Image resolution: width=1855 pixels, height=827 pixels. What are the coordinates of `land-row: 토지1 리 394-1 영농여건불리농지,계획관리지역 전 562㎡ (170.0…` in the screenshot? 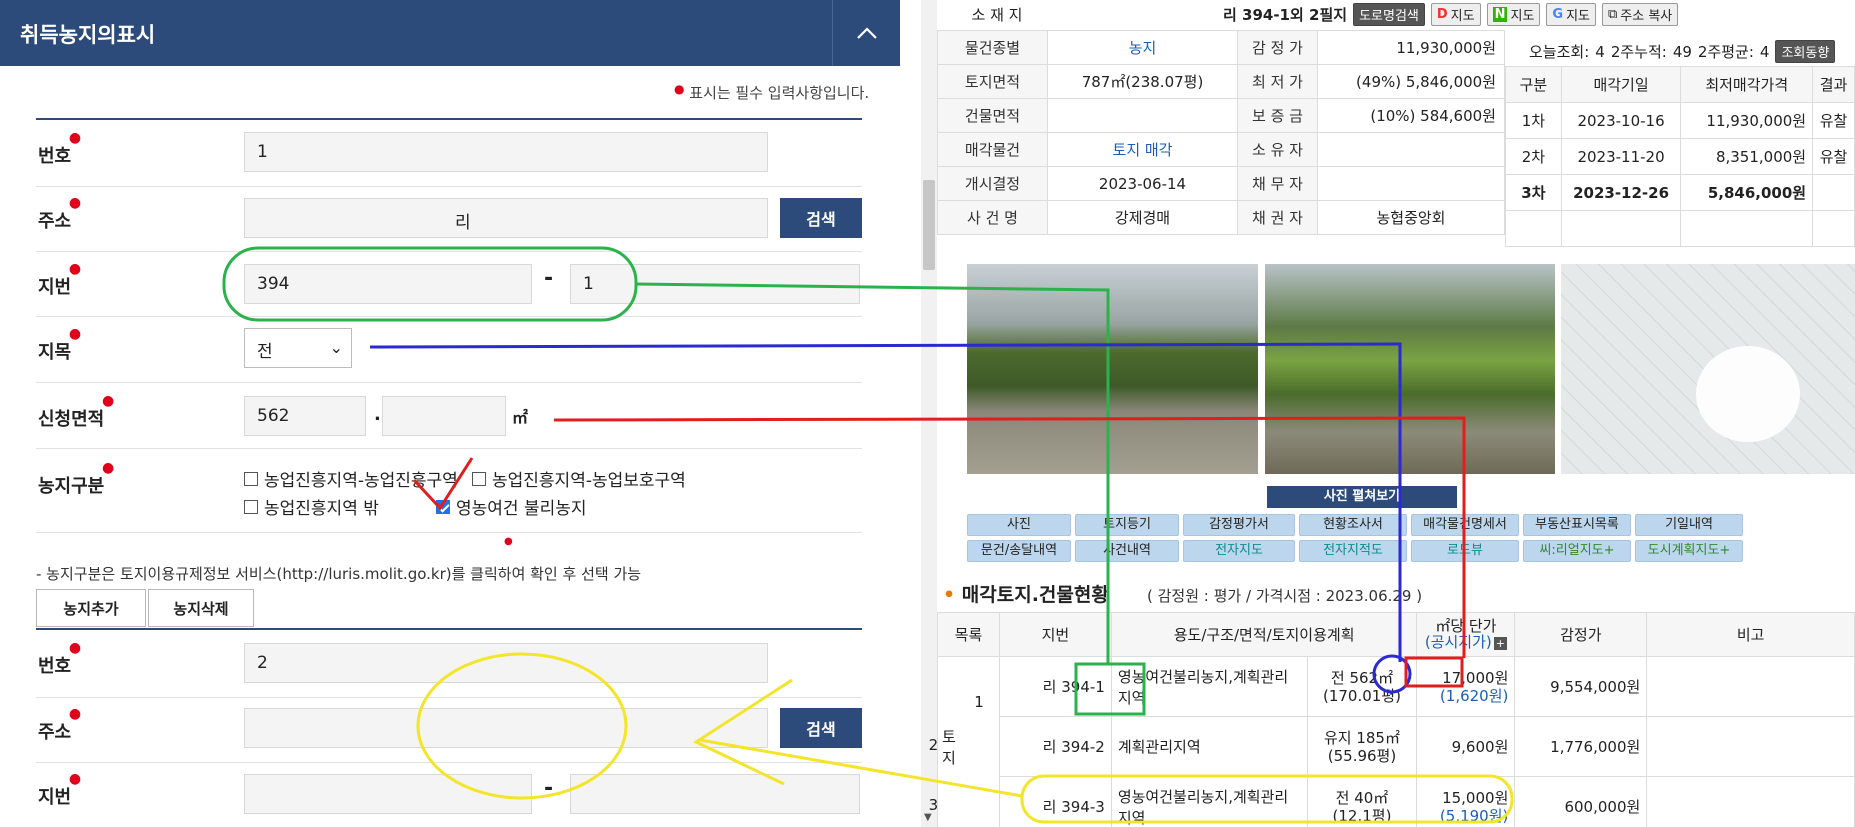 It's located at (1396, 741).